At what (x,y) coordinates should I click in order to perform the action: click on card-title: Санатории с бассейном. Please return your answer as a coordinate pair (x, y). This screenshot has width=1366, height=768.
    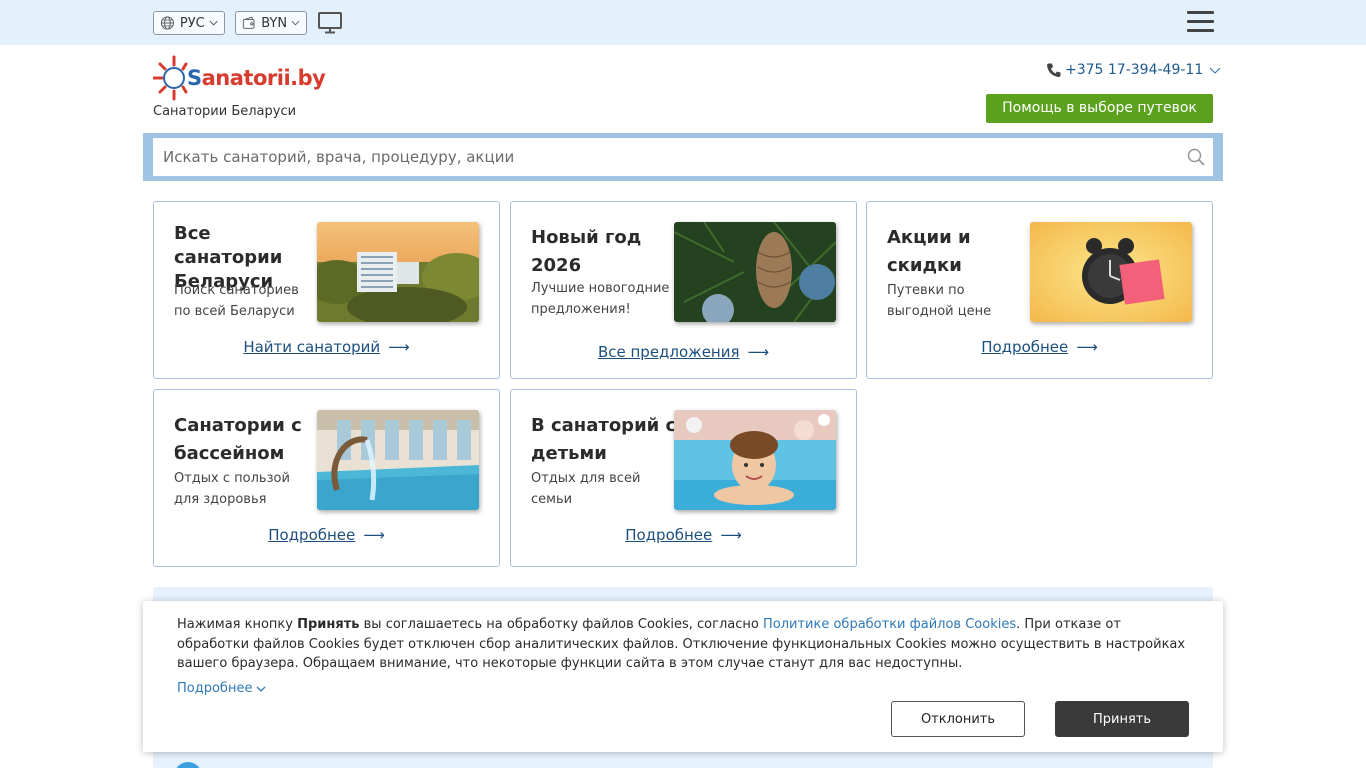
    Looking at the image, I should click on (238, 439).